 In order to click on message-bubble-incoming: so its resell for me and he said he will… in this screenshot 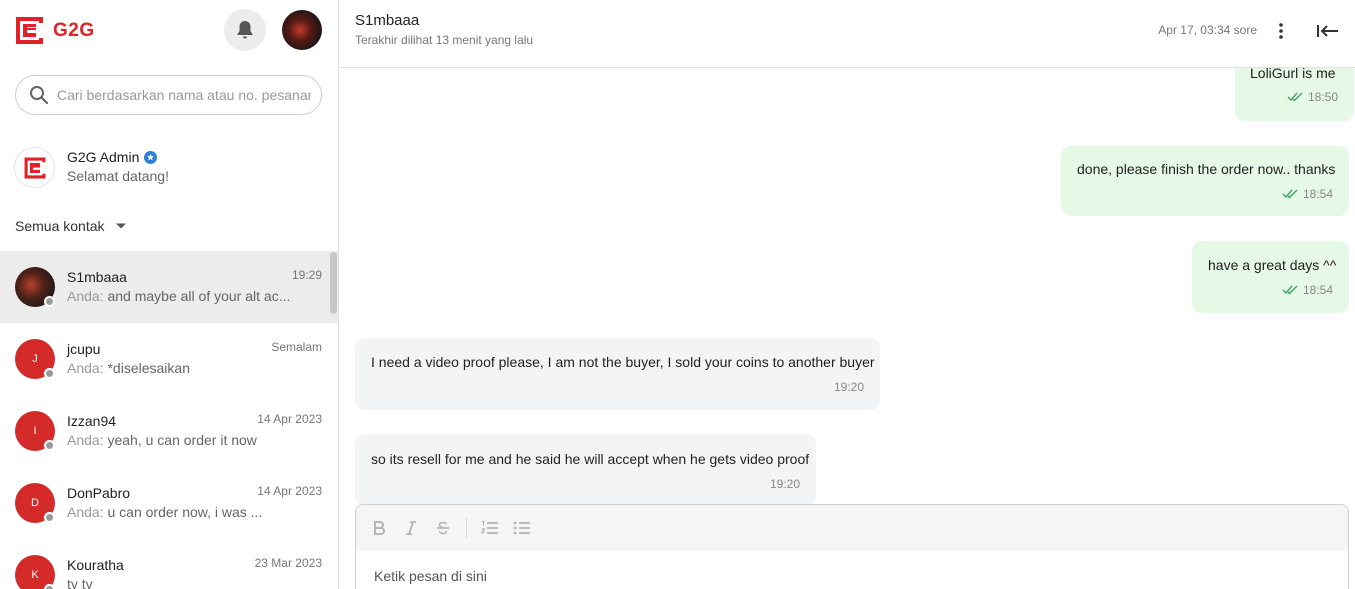, I will do `click(585, 469)`.